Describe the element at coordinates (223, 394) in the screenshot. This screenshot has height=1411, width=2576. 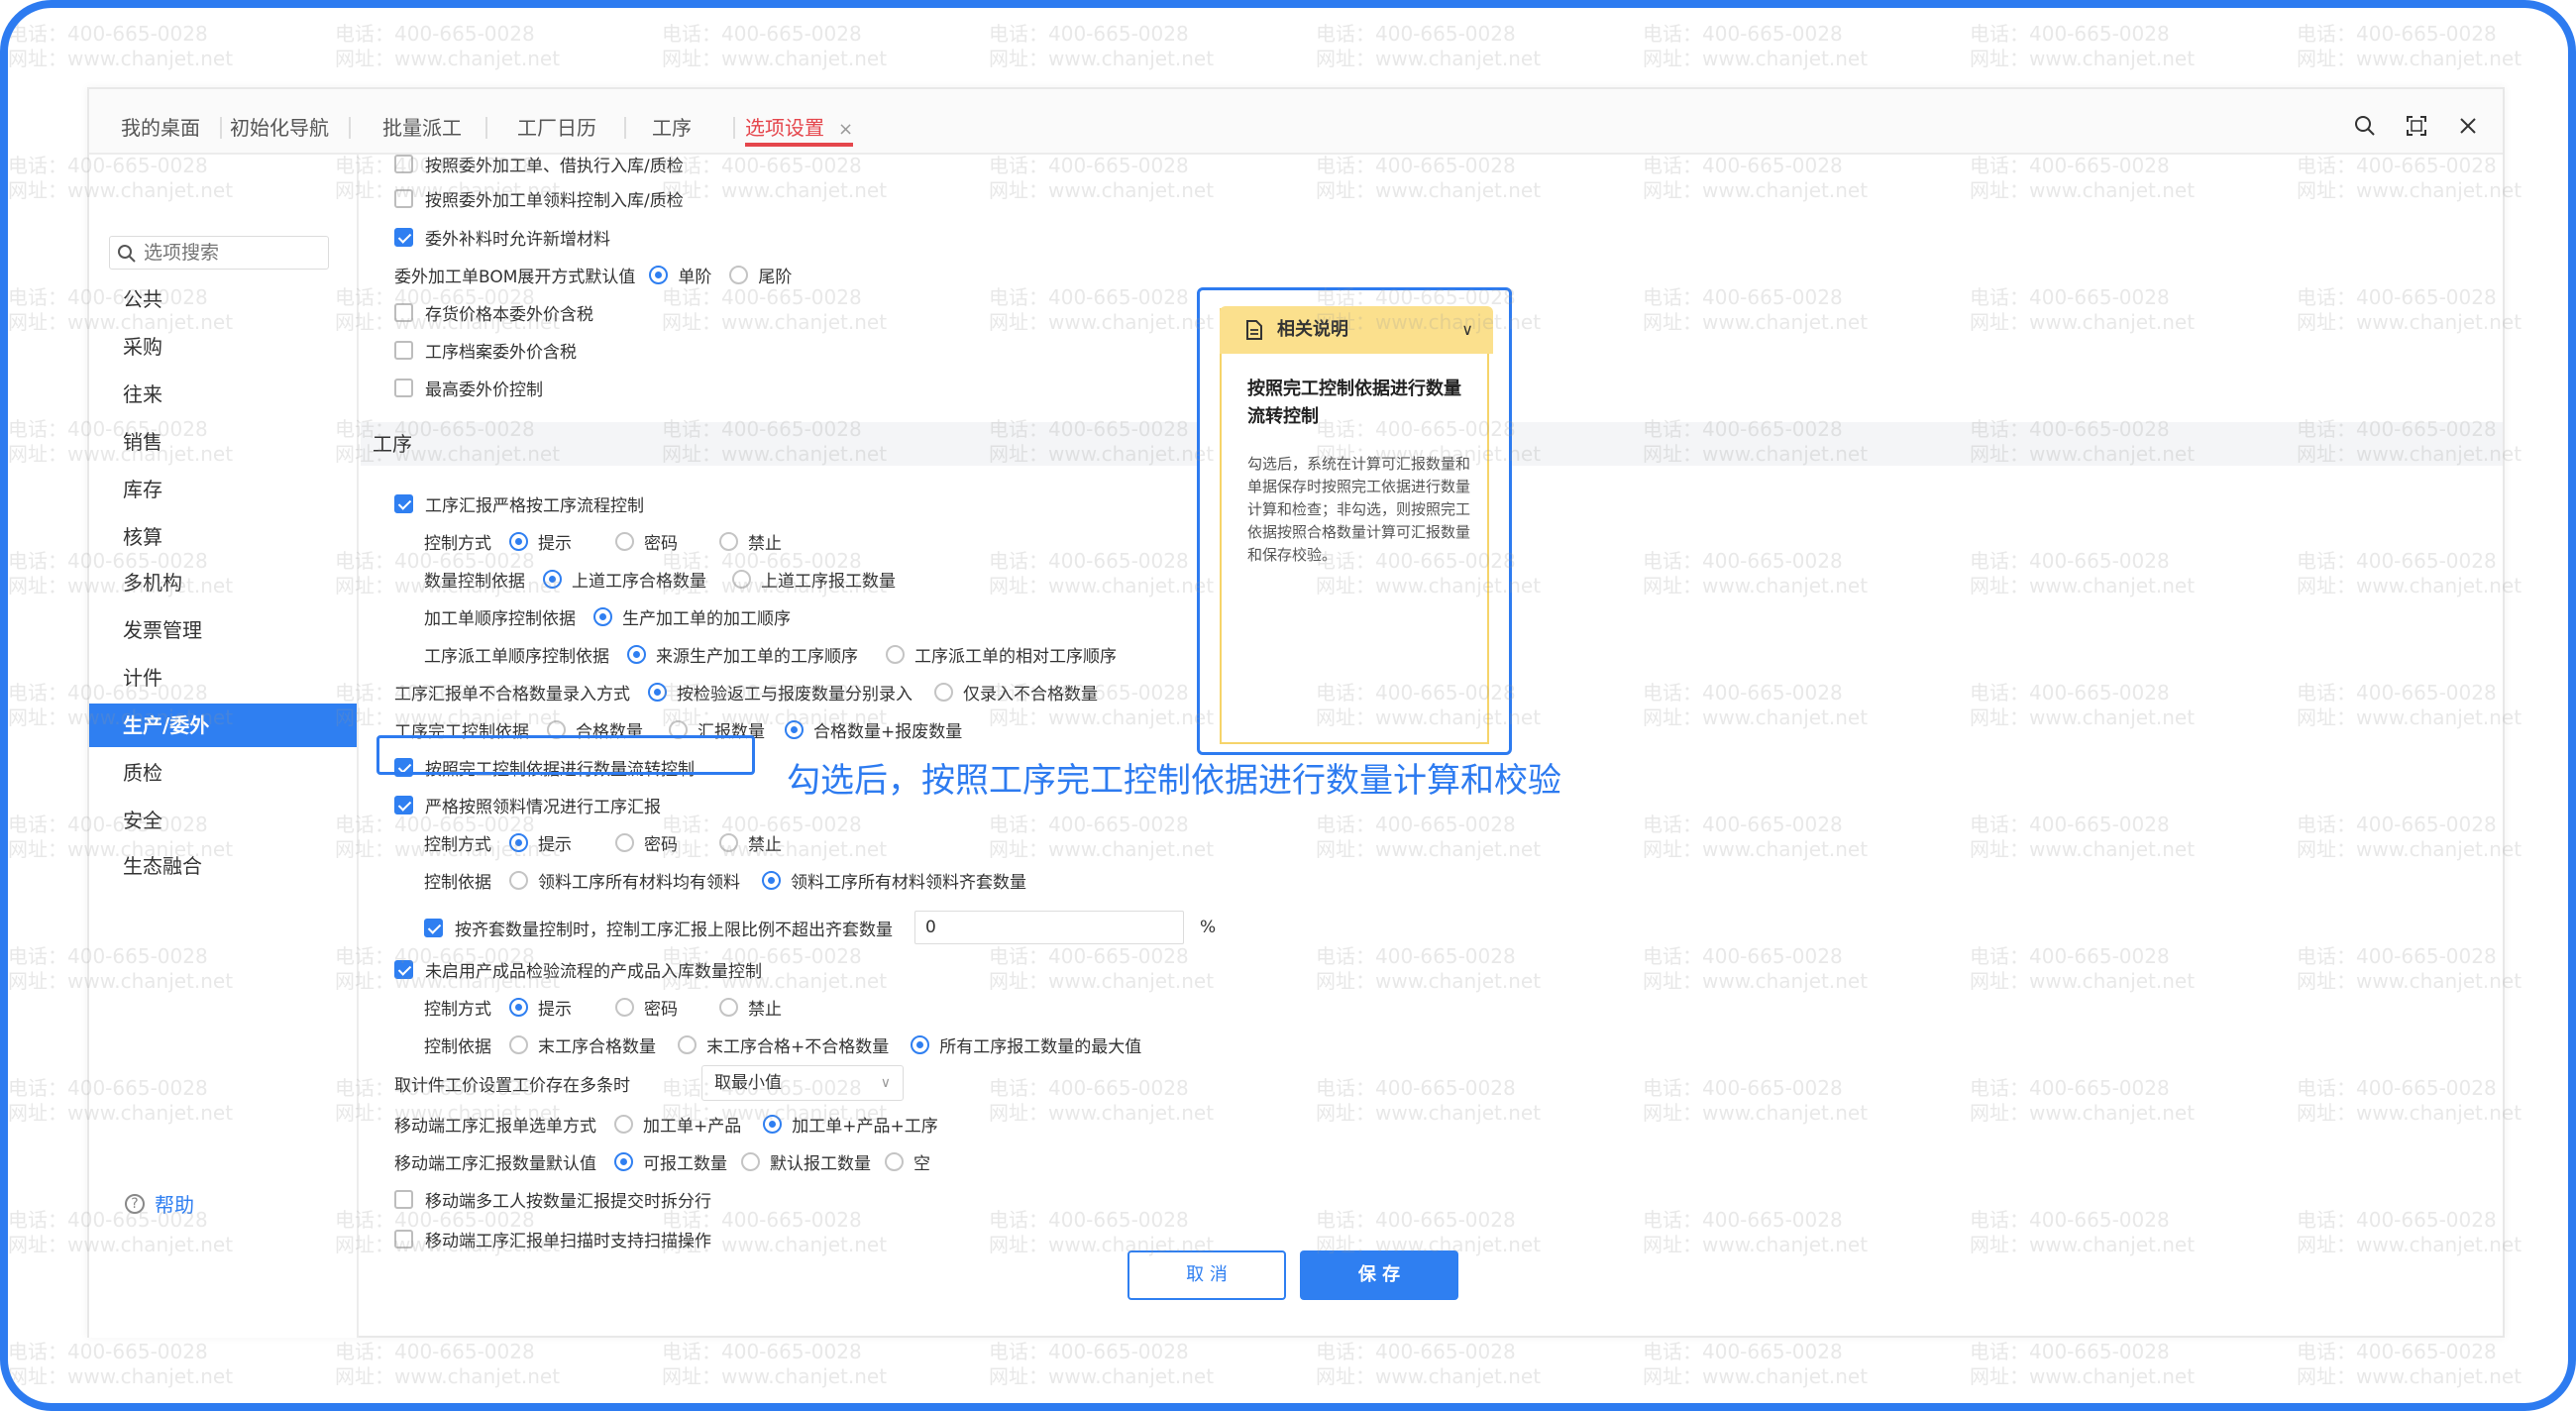
I see `sidebar-item-accounts: 往来` at that location.